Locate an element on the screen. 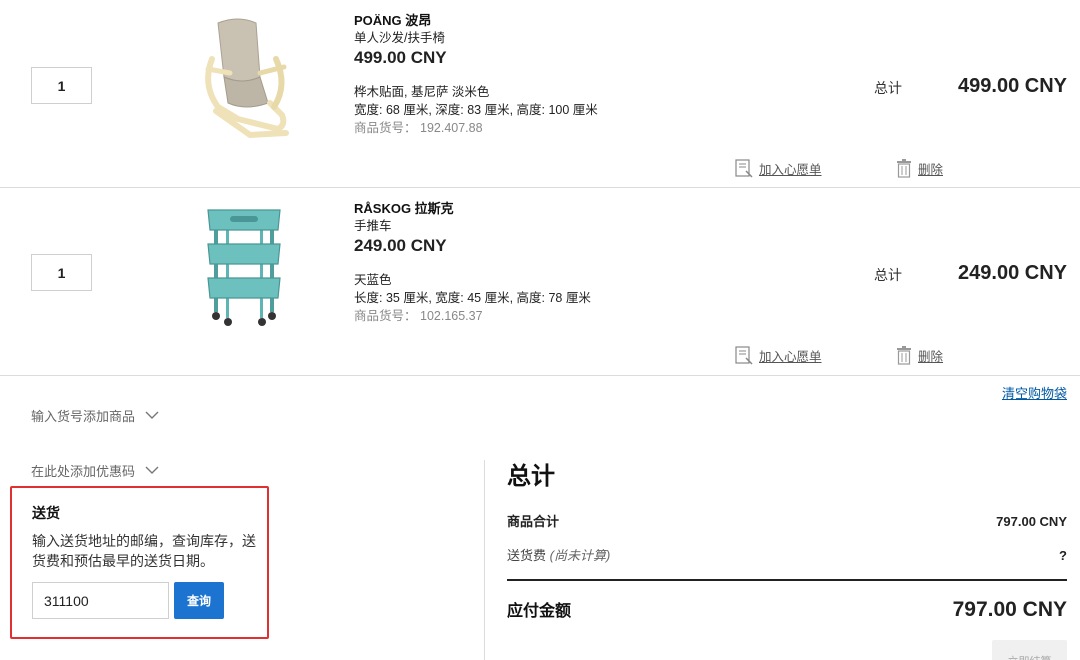  subtotal-label: 商品合计 is located at coordinates (533, 521).